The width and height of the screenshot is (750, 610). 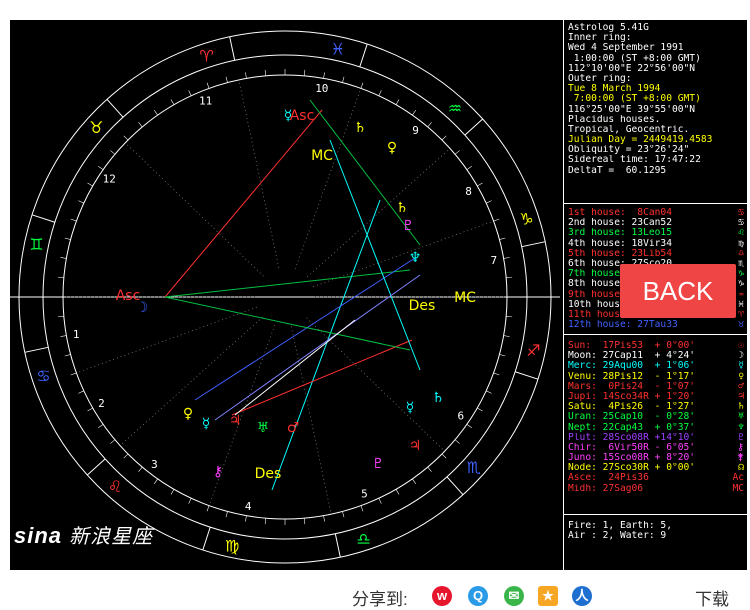 What do you see at coordinates (620, 243) in the screenshot?
I see `houses-text: 4th house: 18Vir34` at bounding box center [620, 243].